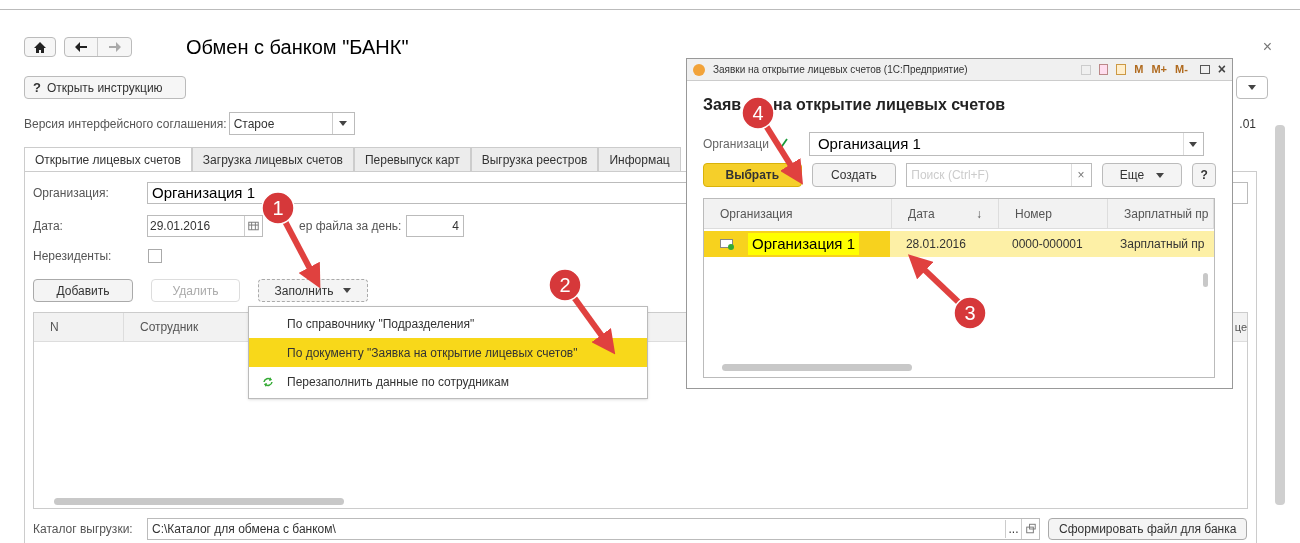 This screenshot has width=1300, height=543. I want to click on field-label: Версия интерфейсного соглашения:, so click(125, 124).